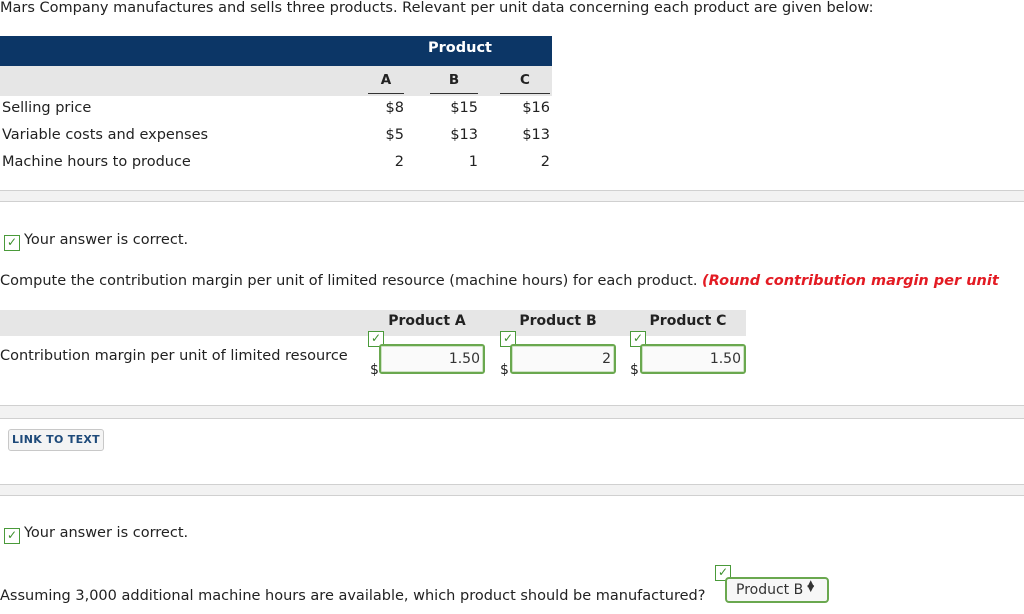 The height and width of the screenshot is (614, 1024). What do you see at coordinates (96, 534) in the screenshot?
I see `feedback-correct-2: ✓ Your answer is correct.` at bounding box center [96, 534].